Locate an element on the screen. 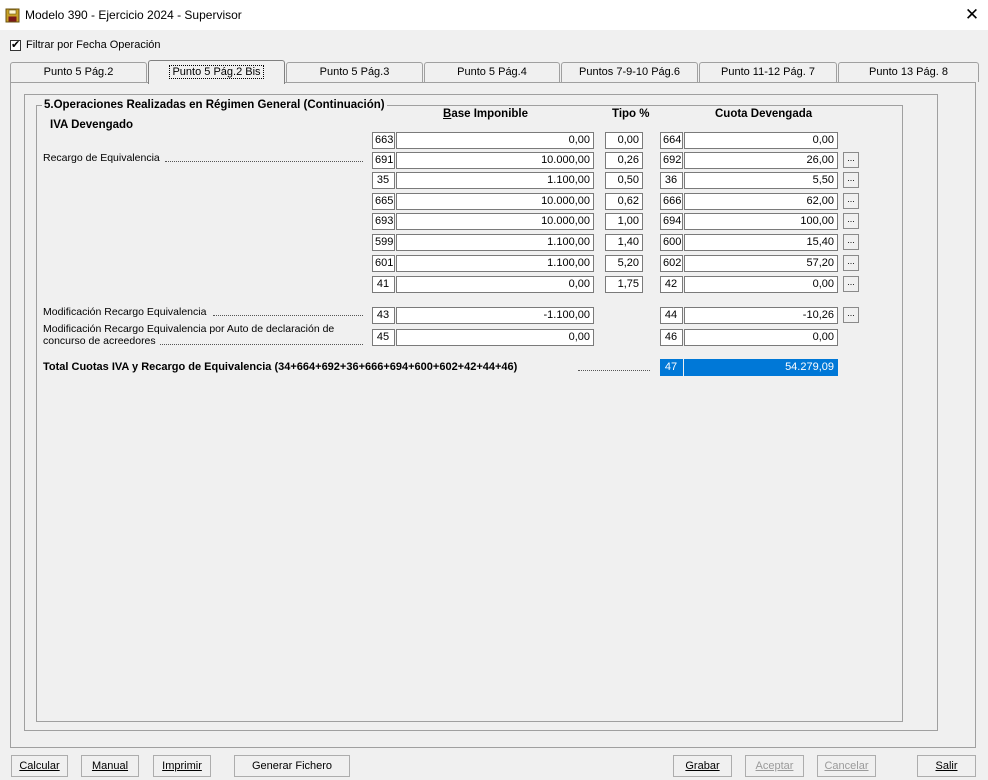  column-cuota-devengada: Cuota Devengada is located at coordinates (764, 114).